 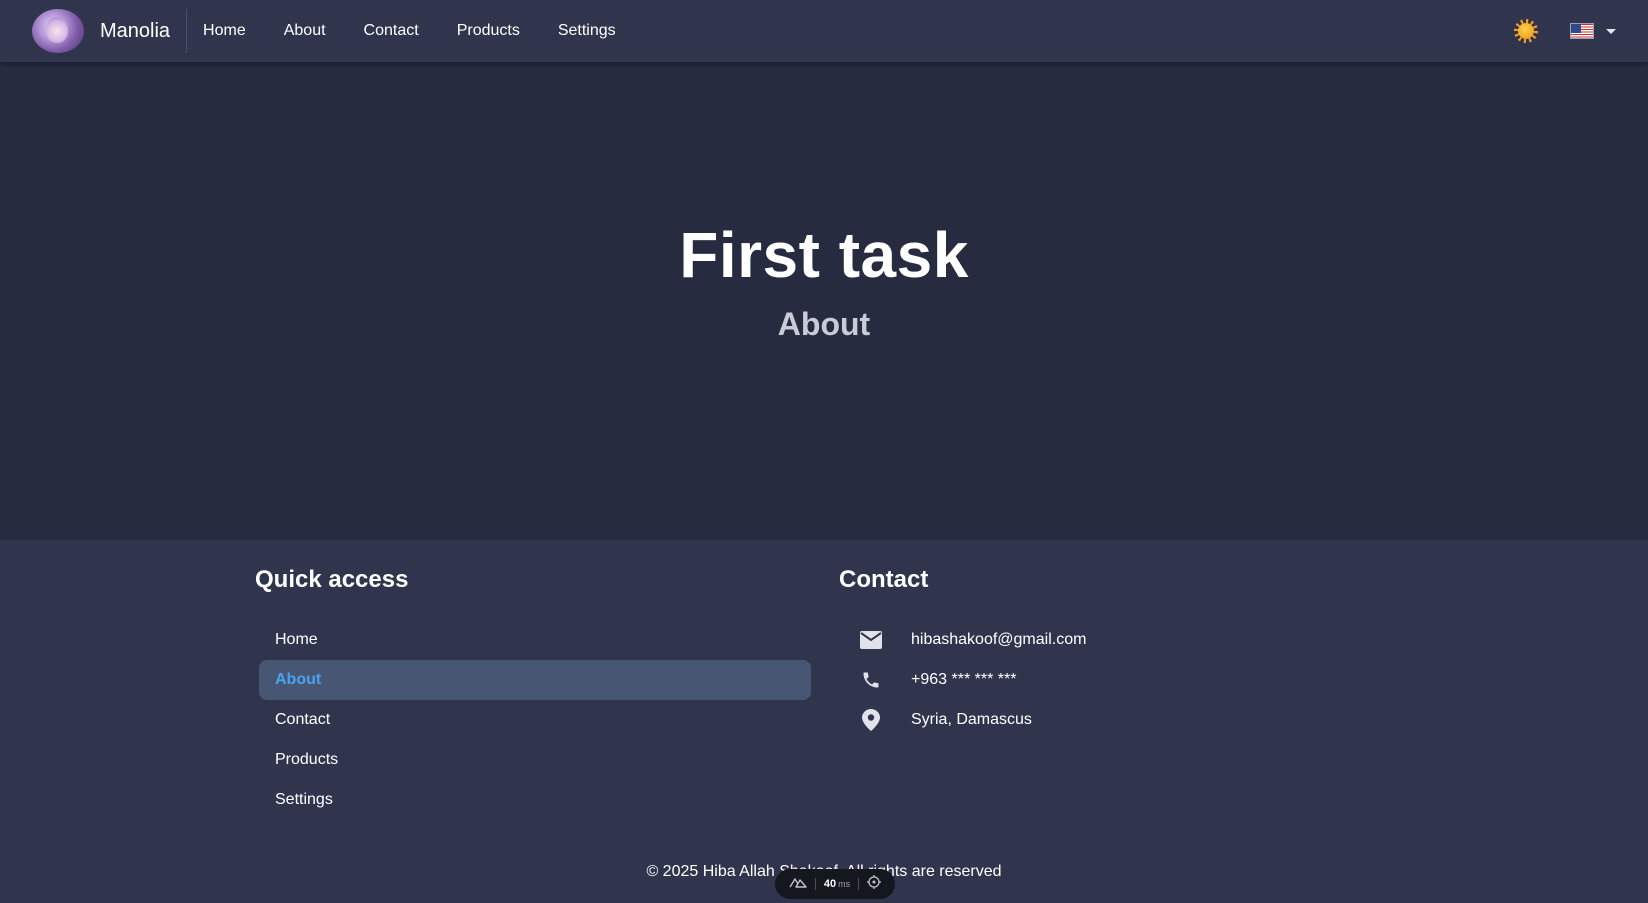 I want to click on nav-link-contact: Contact, so click(x=391, y=31).